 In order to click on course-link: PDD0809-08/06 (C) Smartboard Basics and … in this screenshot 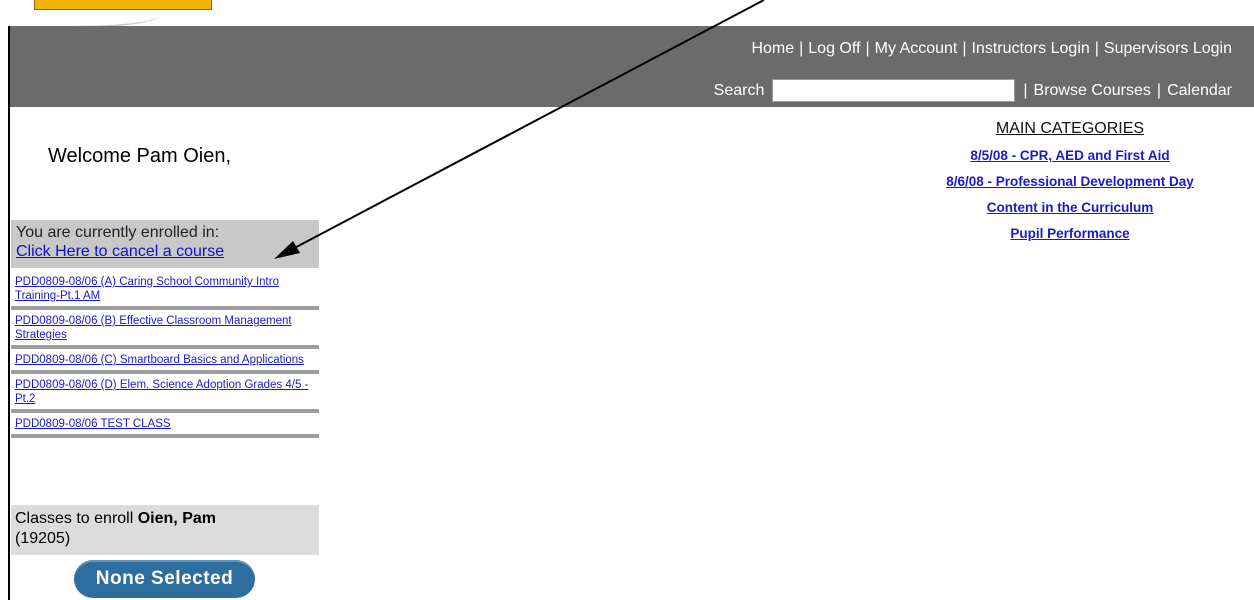, I will do `click(159, 360)`.